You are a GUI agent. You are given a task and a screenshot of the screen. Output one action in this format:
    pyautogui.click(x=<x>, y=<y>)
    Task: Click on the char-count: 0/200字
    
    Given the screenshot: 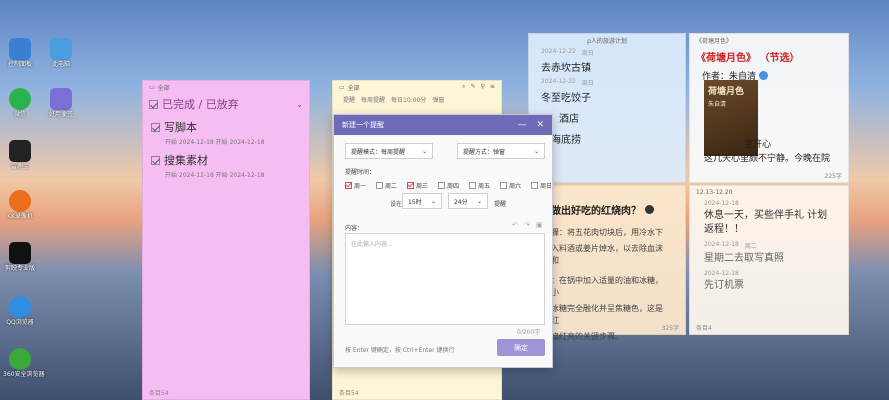 What is the action you would take?
    pyautogui.click(x=529, y=332)
    